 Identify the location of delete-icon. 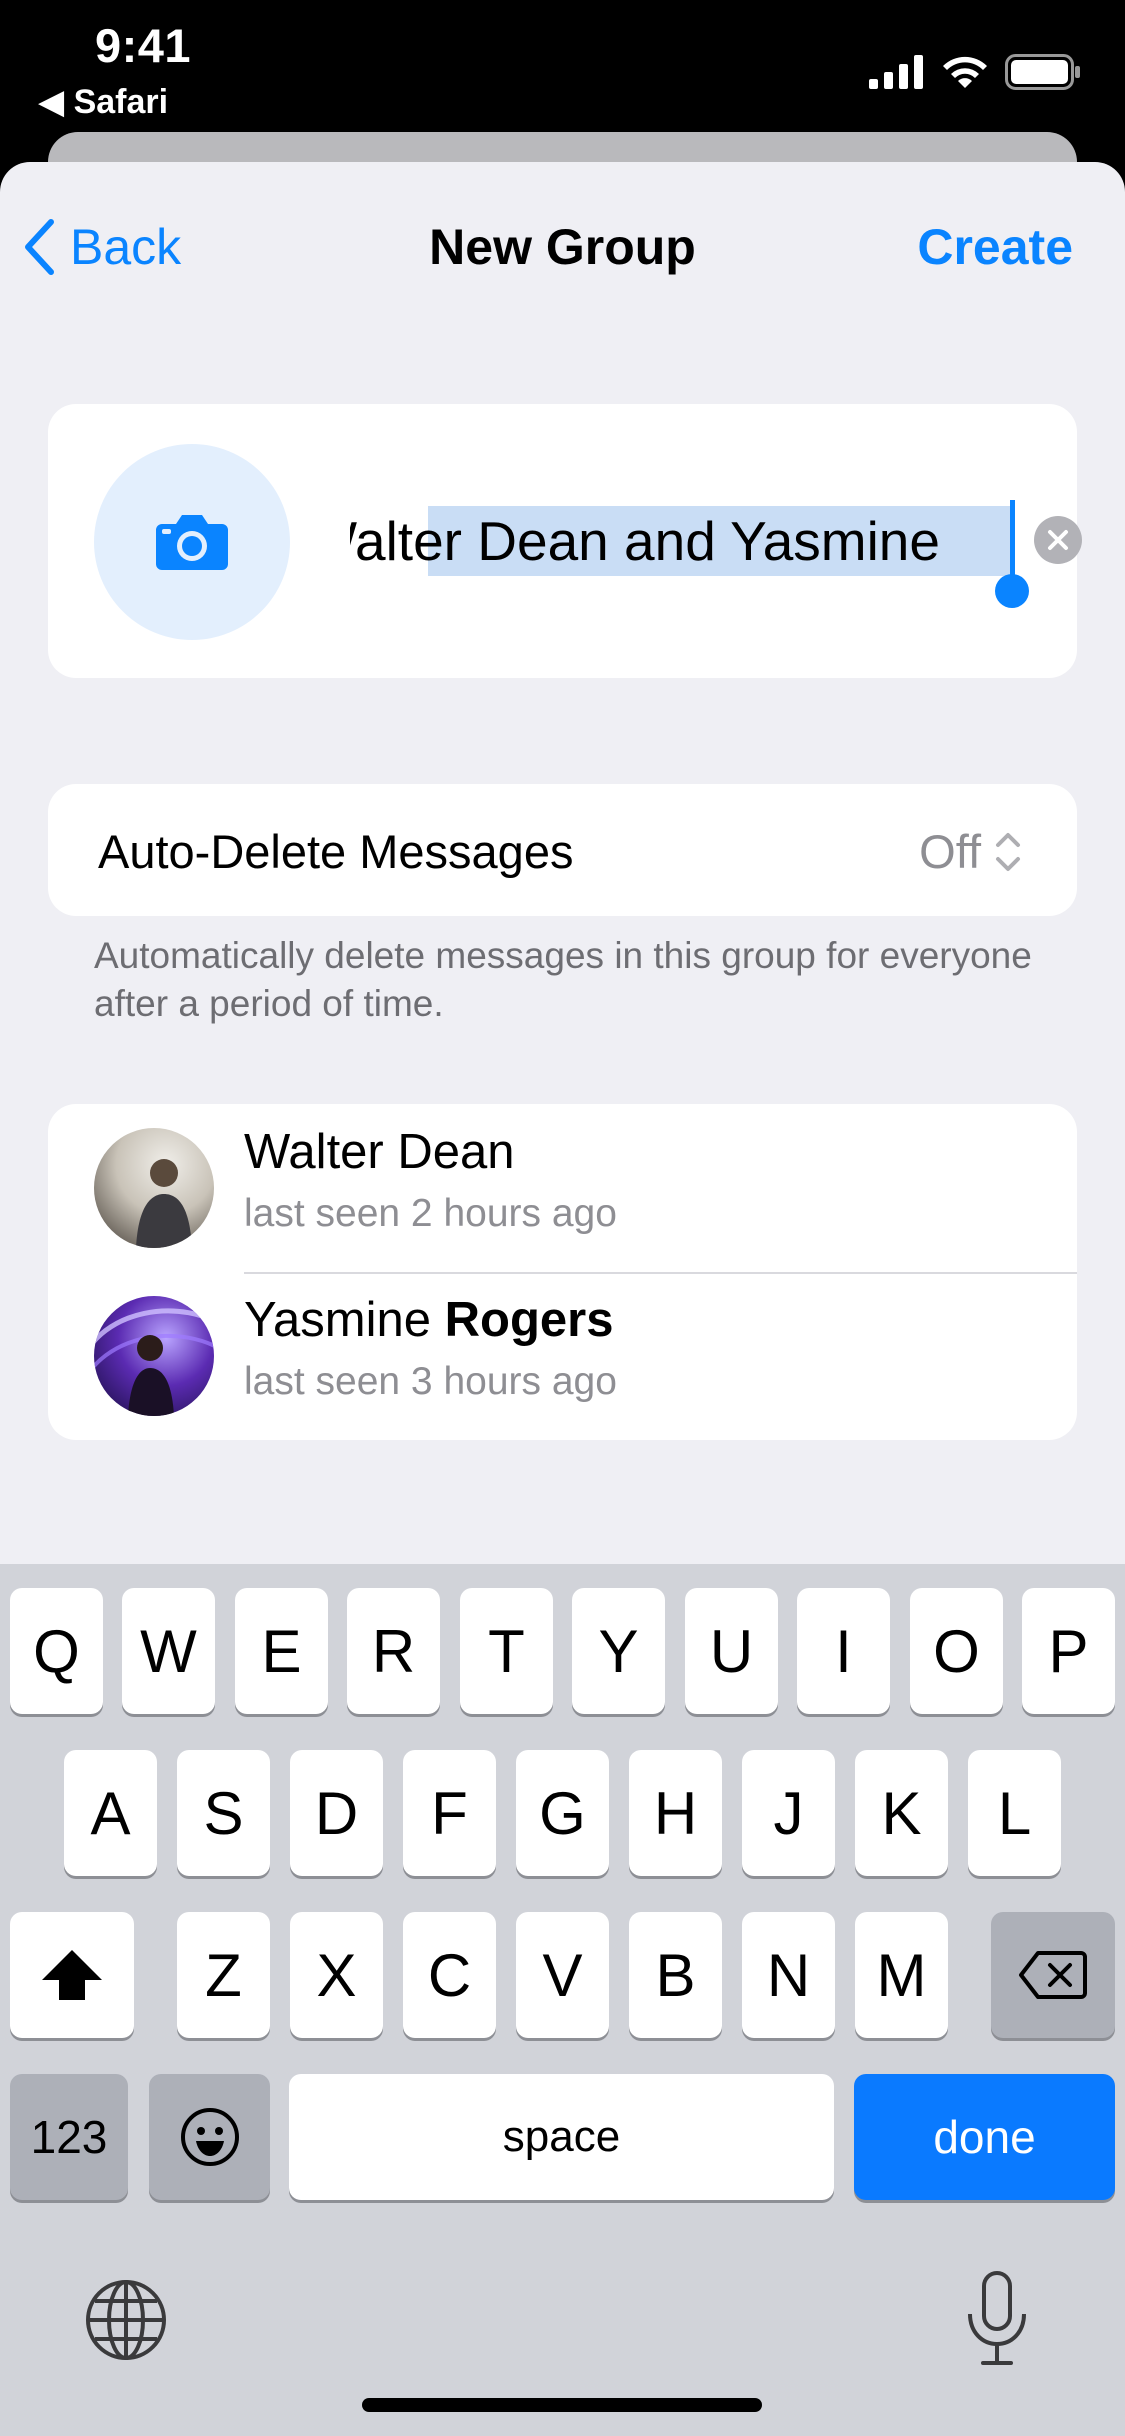
(1053, 1975).